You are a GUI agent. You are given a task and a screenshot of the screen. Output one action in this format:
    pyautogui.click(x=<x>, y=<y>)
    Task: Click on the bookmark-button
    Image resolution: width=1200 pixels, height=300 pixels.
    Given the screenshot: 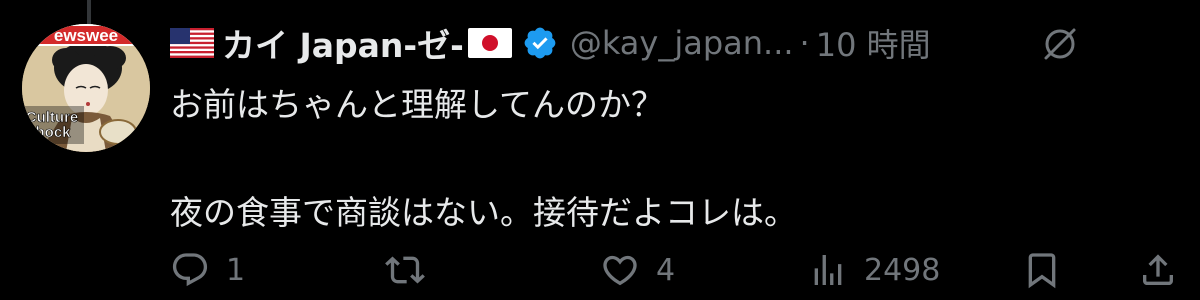 What is the action you would take?
    pyautogui.click(x=1042, y=270)
    